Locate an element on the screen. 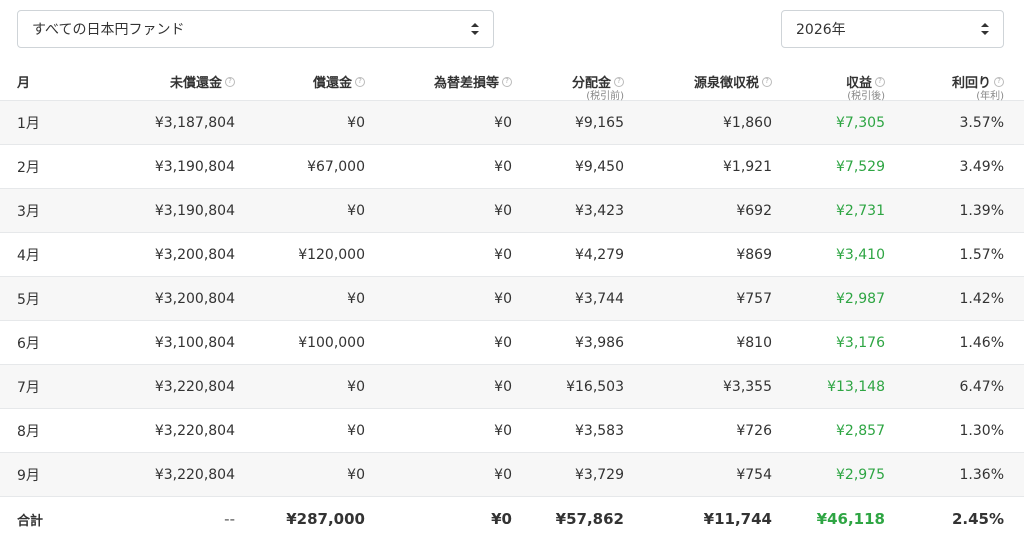 This screenshot has width=1024, height=535. row-distribution: ¥16,503 is located at coordinates (595, 386).